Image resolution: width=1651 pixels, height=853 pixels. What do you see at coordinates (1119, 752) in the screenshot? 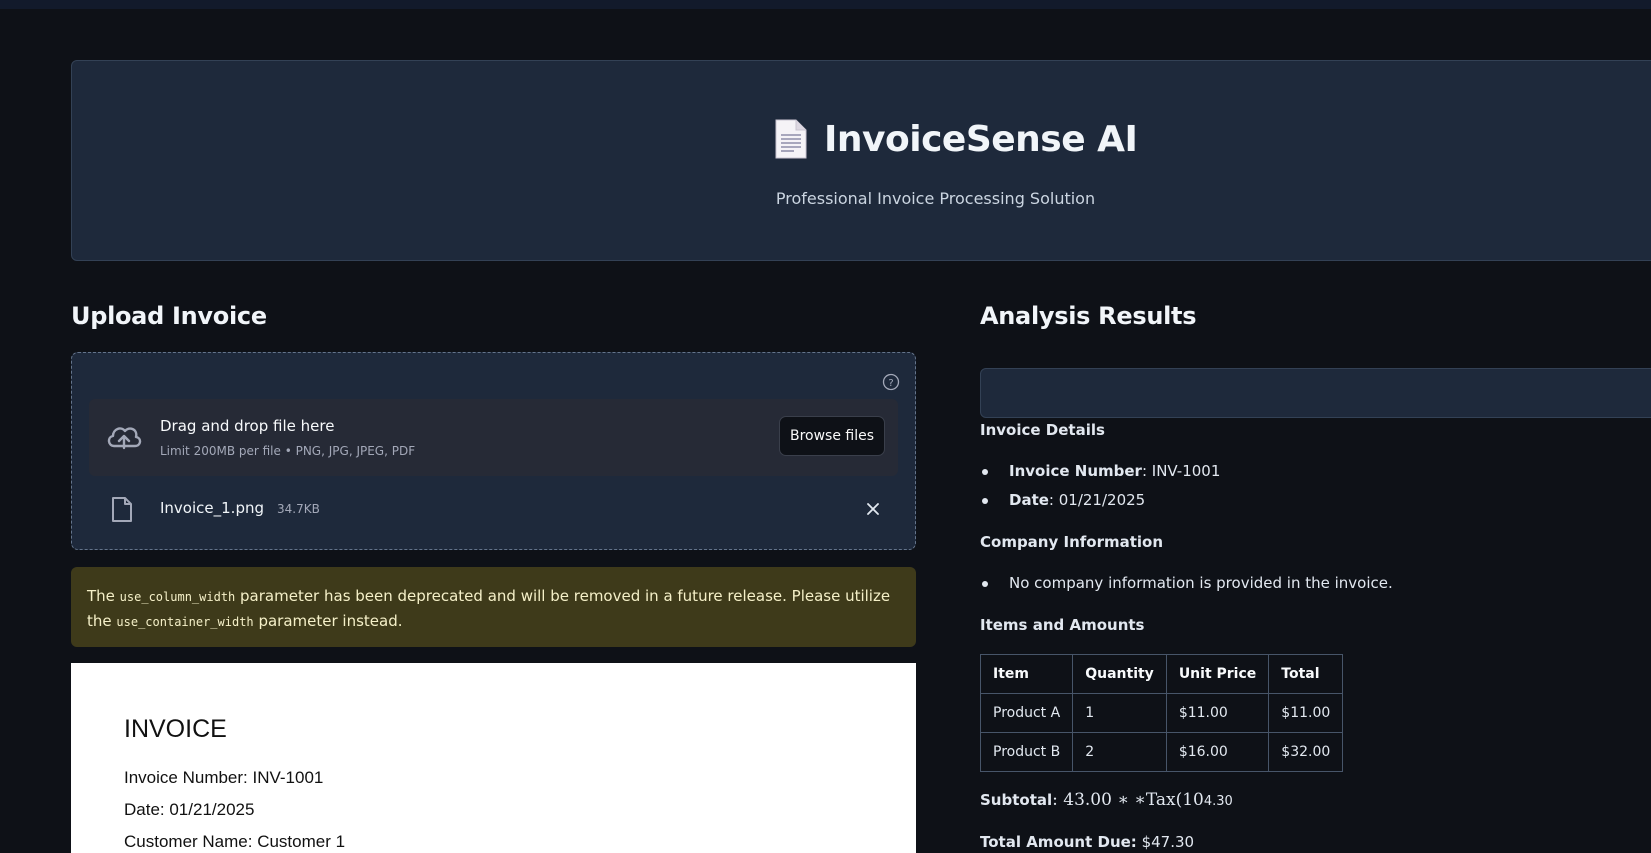
I see `table-cell: 2` at bounding box center [1119, 752].